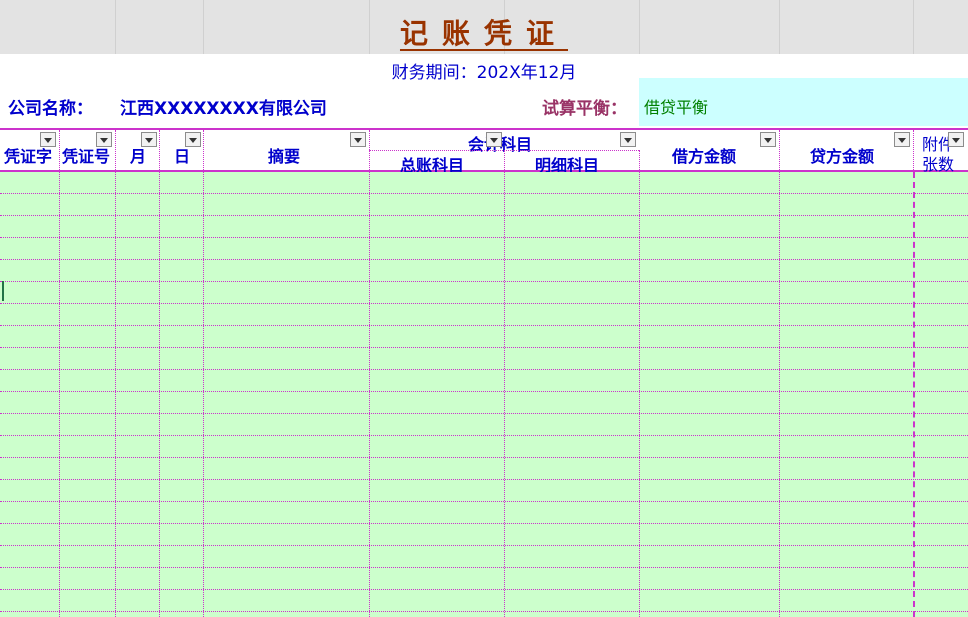 Image resolution: width=968 pixels, height=617 pixels. I want to click on header-debit: 借方金额, so click(710, 150).